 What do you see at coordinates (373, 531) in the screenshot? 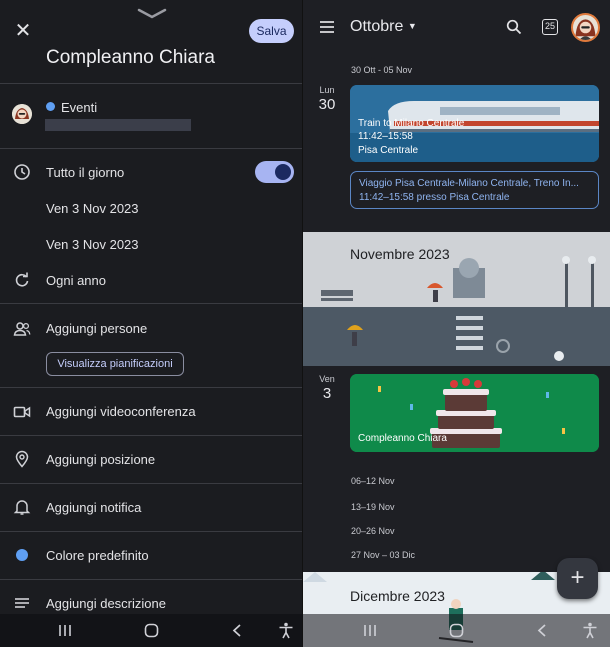
I see `week-range: 20–26 Nov` at bounding box center [373, 531].